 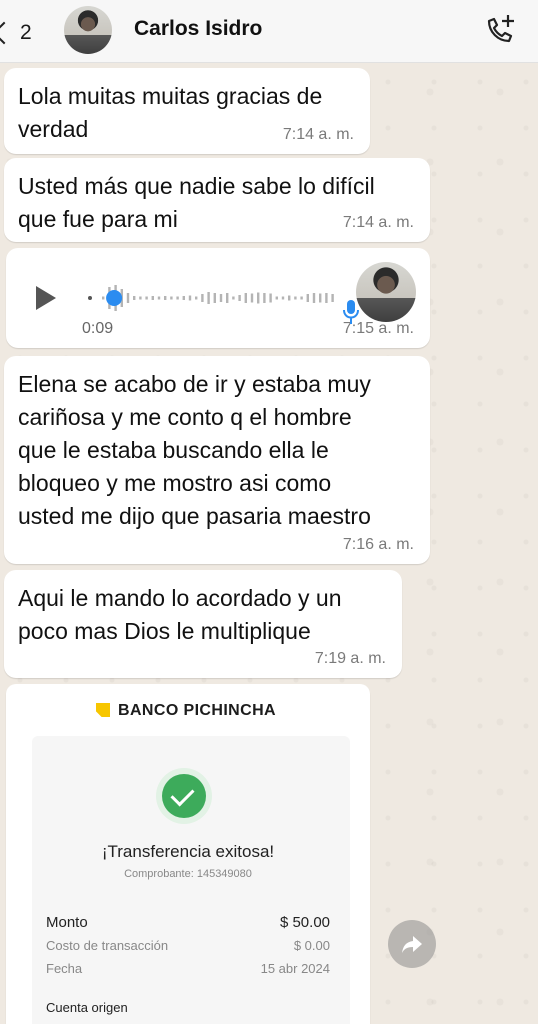 What do you see at coordinates (90, 298) in the screenshot?
I see `waveform-start-dot` at bounding box center [90, 298].